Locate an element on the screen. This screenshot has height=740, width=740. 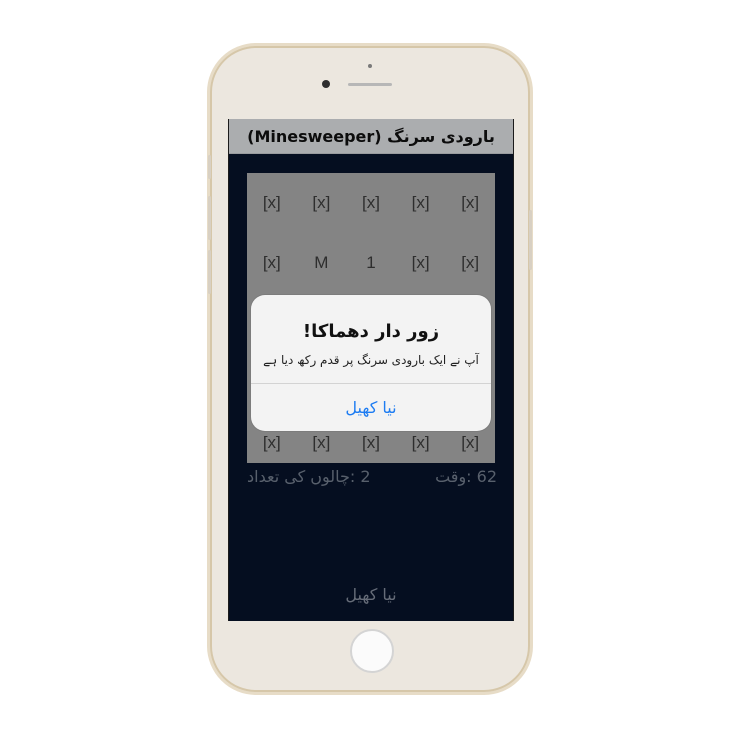
moves-count: 2 :چالوں کی تعداد is located at coordinates (309, 476).